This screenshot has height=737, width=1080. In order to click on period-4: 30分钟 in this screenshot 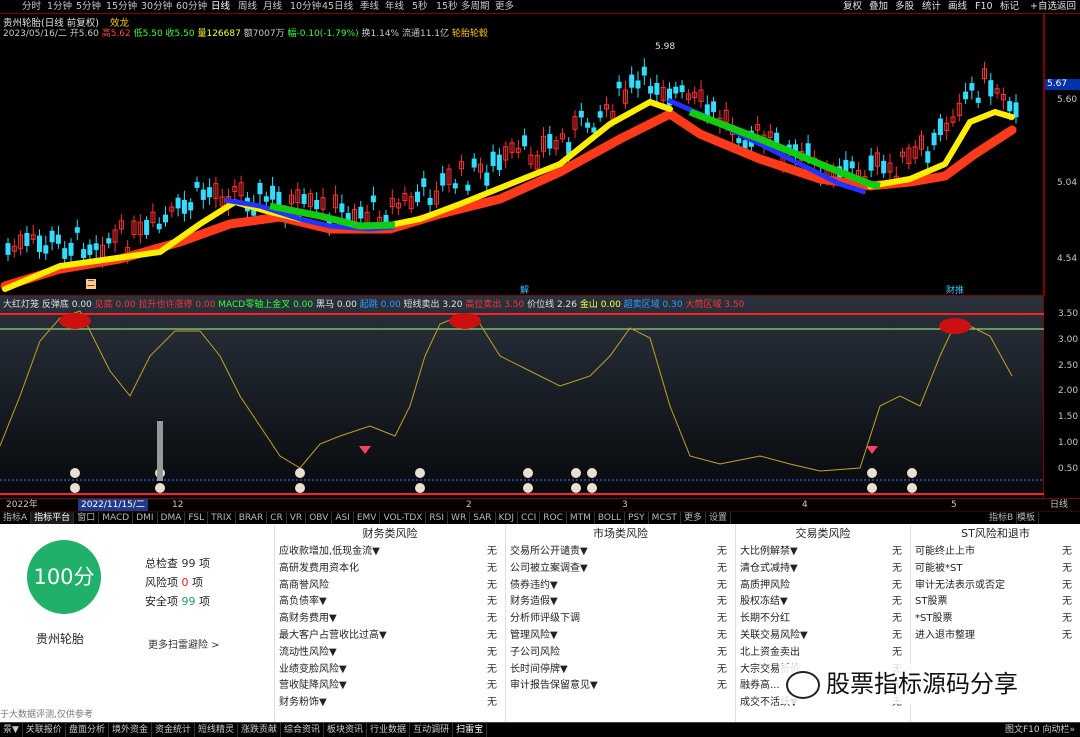, I will do `click(156, 7)`.